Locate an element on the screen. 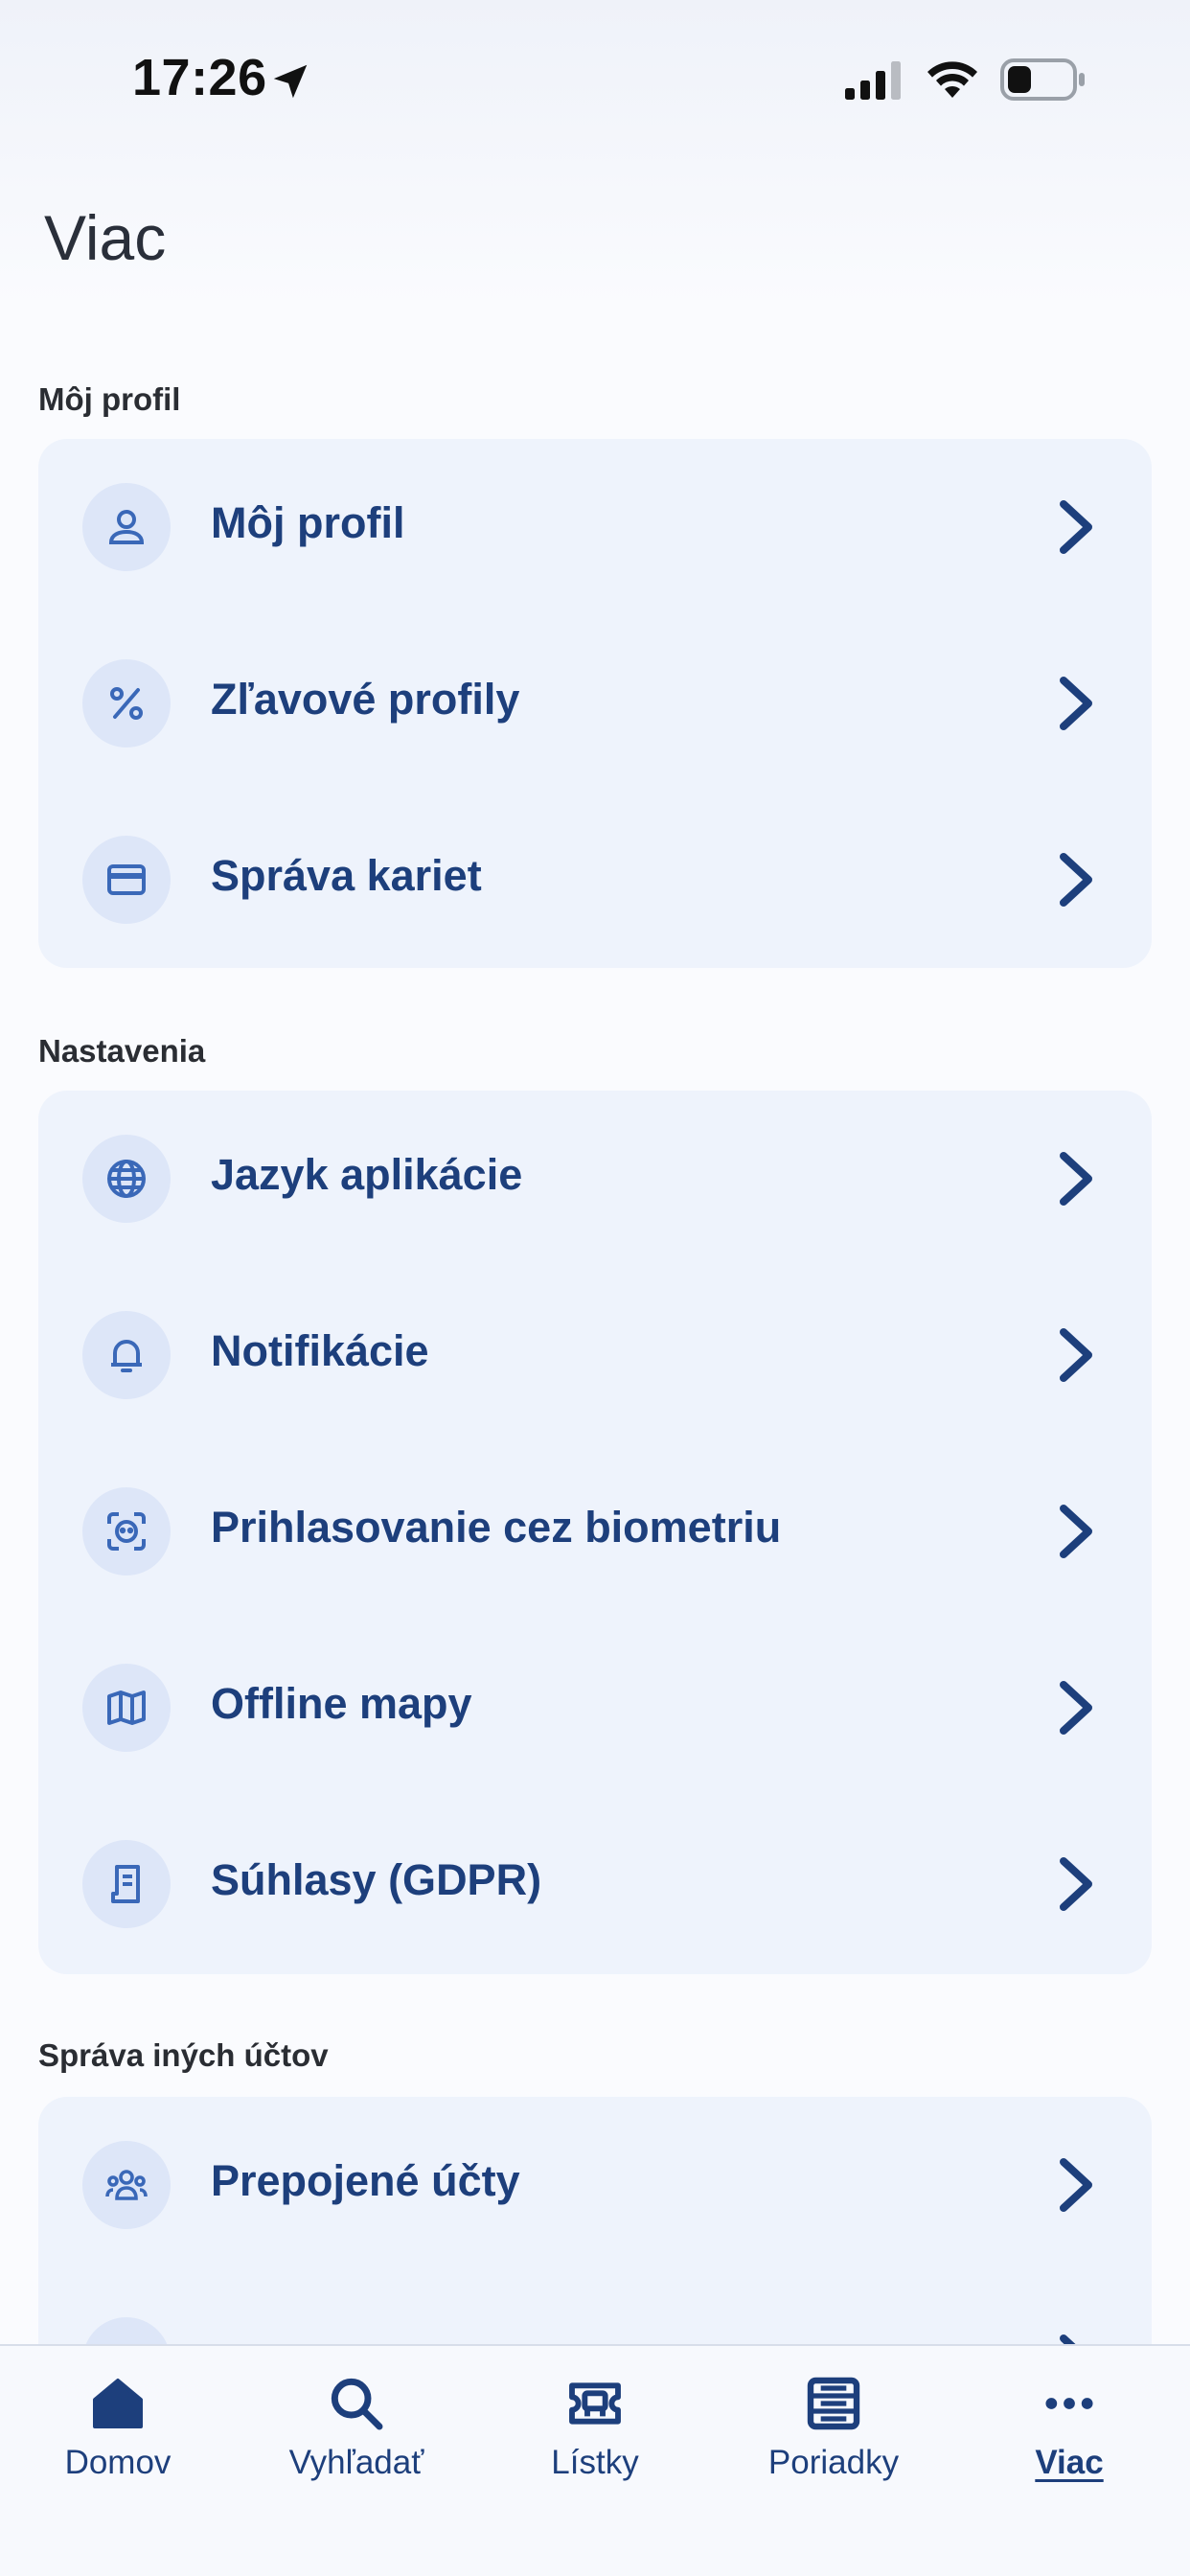  nav-label: Lístky is located at coordinates (595, 2463).